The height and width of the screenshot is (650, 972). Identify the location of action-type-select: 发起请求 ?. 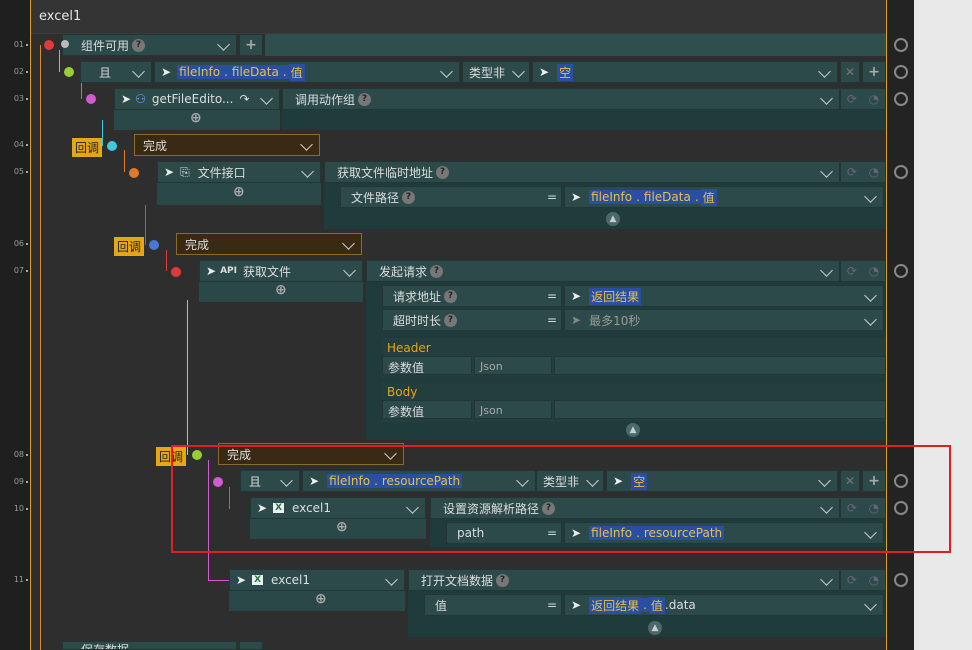
(603, 271).